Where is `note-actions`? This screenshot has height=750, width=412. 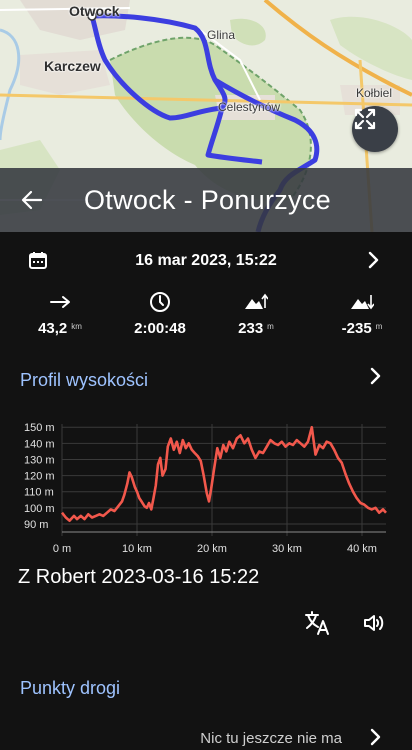 note-actions is located at coordinates (206, 622).